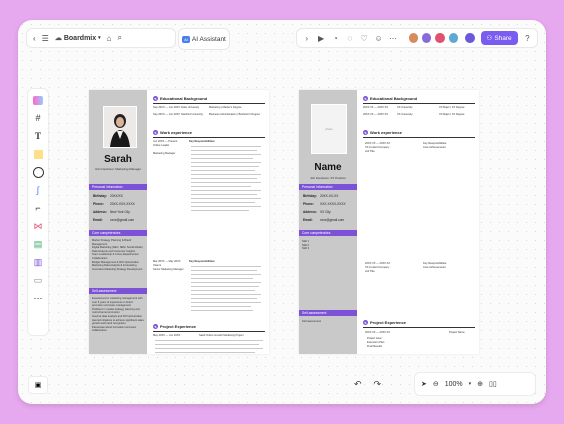 This screenshot has width=564, height=424. Describe the element at coordinates (38, 280) in the screenshot. I see `document-icon: ▭` at that location.